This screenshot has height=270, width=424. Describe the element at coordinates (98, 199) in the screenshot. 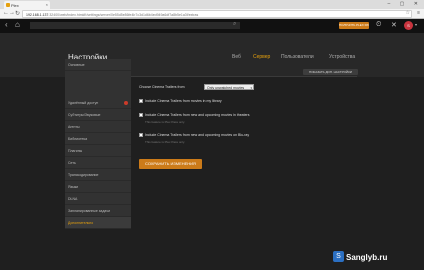

I see `sidebar-item-dlna: DLNA` at that location.